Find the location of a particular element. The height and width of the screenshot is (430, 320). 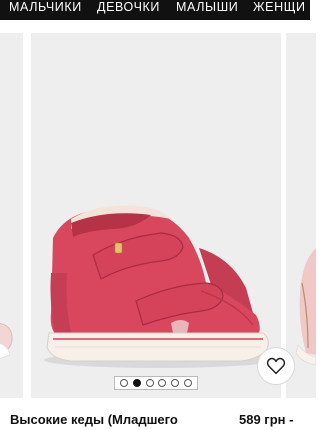

product-title: Высокие кеды (Младшего is located at coordinates (94, 419).